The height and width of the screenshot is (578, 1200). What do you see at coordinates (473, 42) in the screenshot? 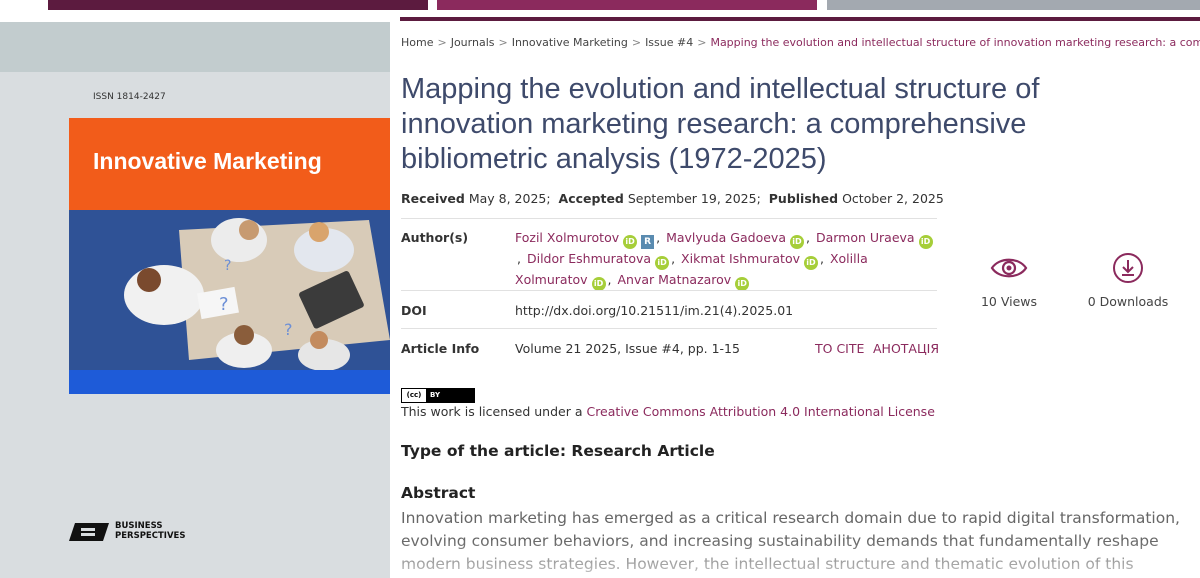
I see `breadcrumb-journals: Journals` at bounding box center [473, 42].